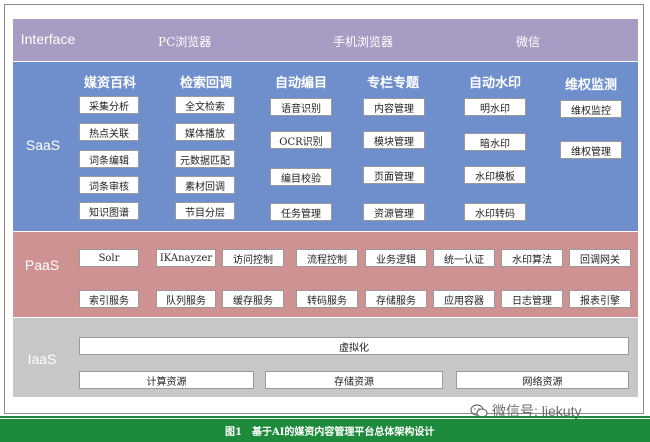  I want to click on interface-layer: Interface PC浏览器 手机浏览器 微信, so click(325, 40).